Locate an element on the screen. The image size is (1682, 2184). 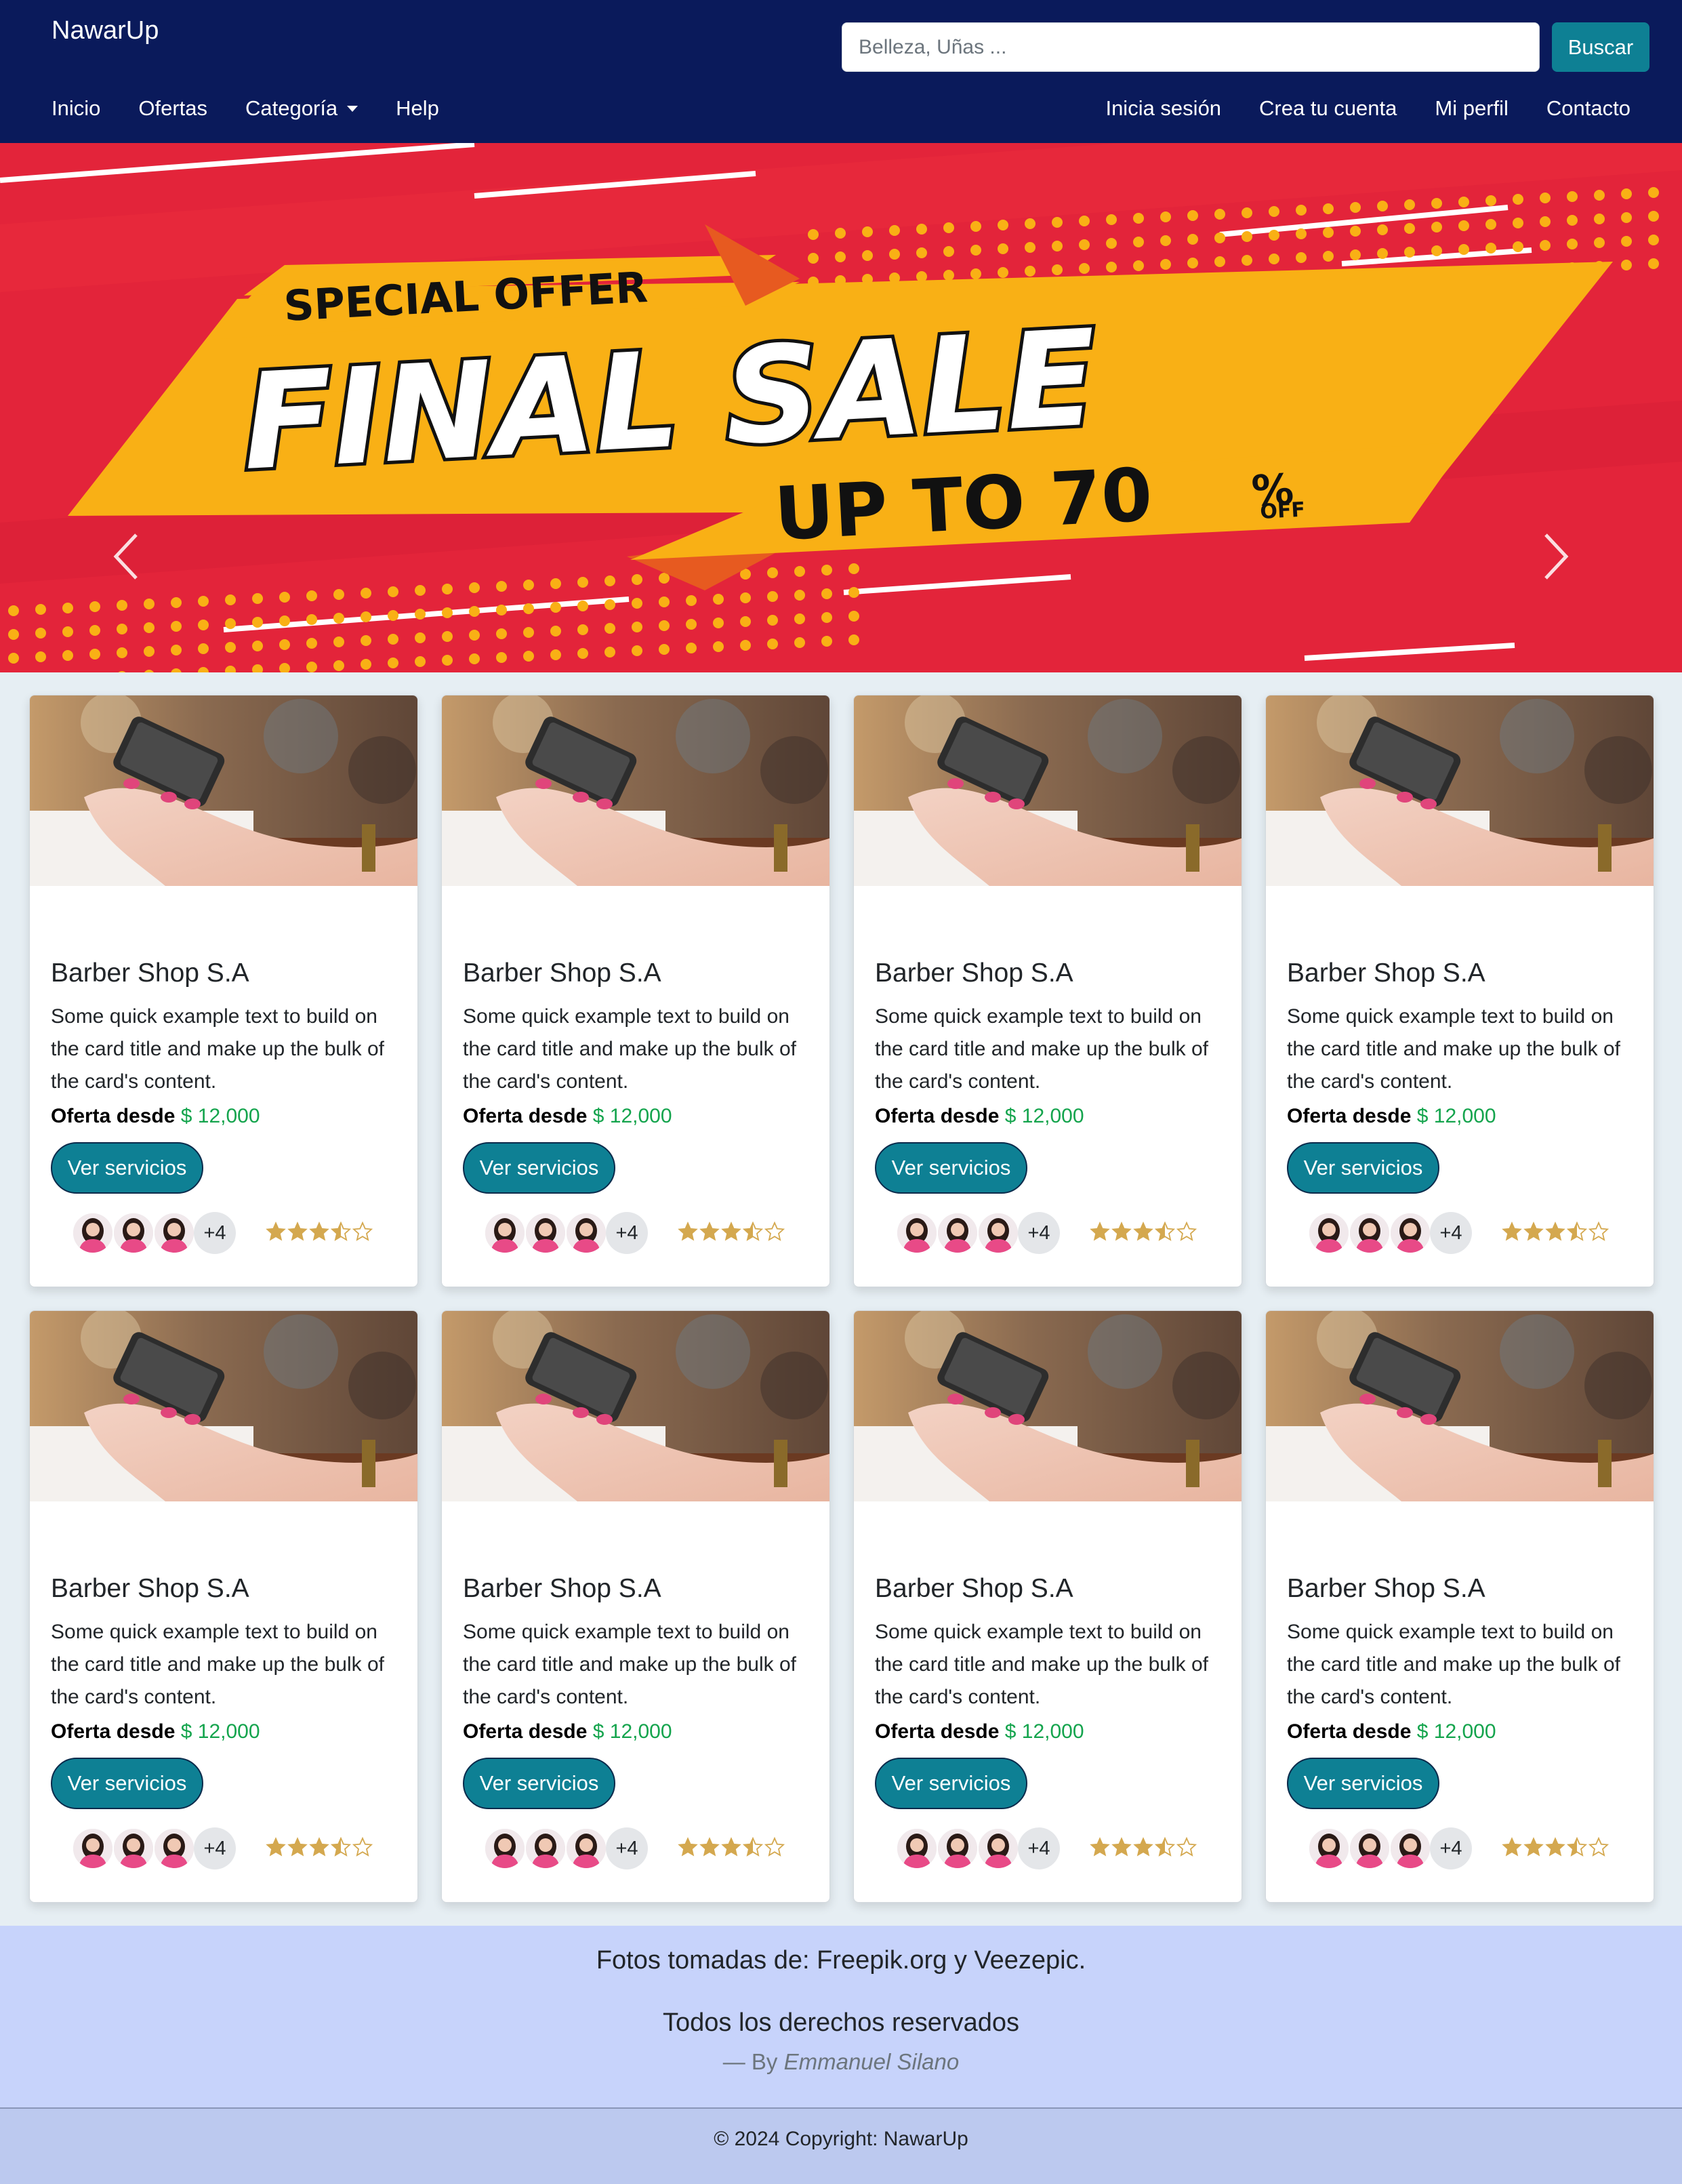
footer-rights: Todos los derechos reservados is located at coordinates (841, 2022).